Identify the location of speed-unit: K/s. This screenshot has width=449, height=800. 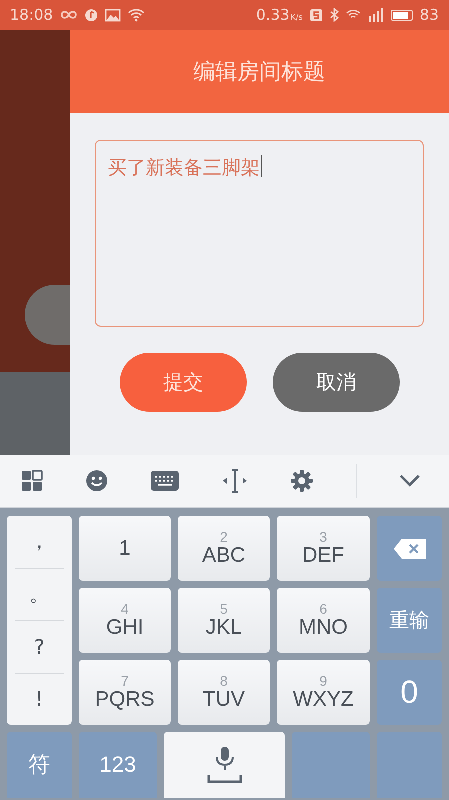
(296, 17).